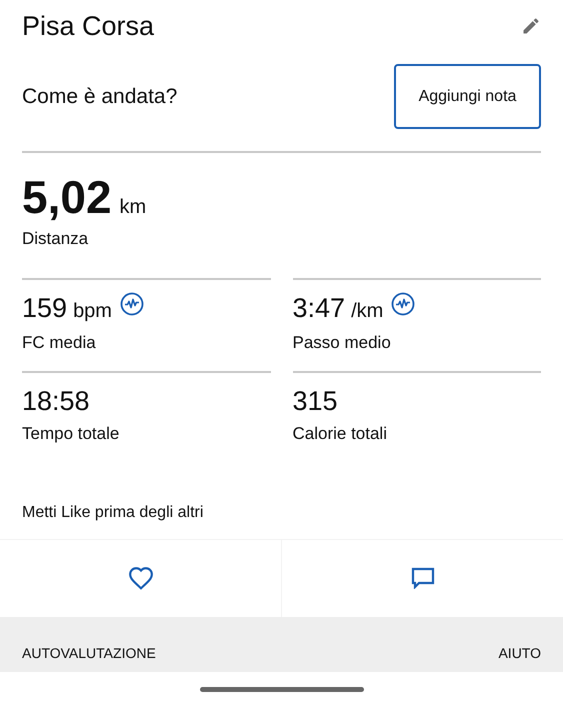 Image resolution: width=563 pixels, height=720 pixels. Describe the element at coordinates (113, 512) in the screenshot. I see `like-prompt: Metti Like prima degli altri` at that location.